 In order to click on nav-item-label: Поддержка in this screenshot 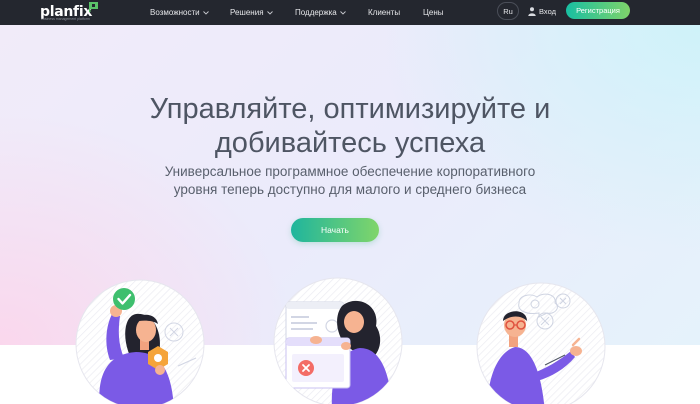, I will do `click(316, 12)`.